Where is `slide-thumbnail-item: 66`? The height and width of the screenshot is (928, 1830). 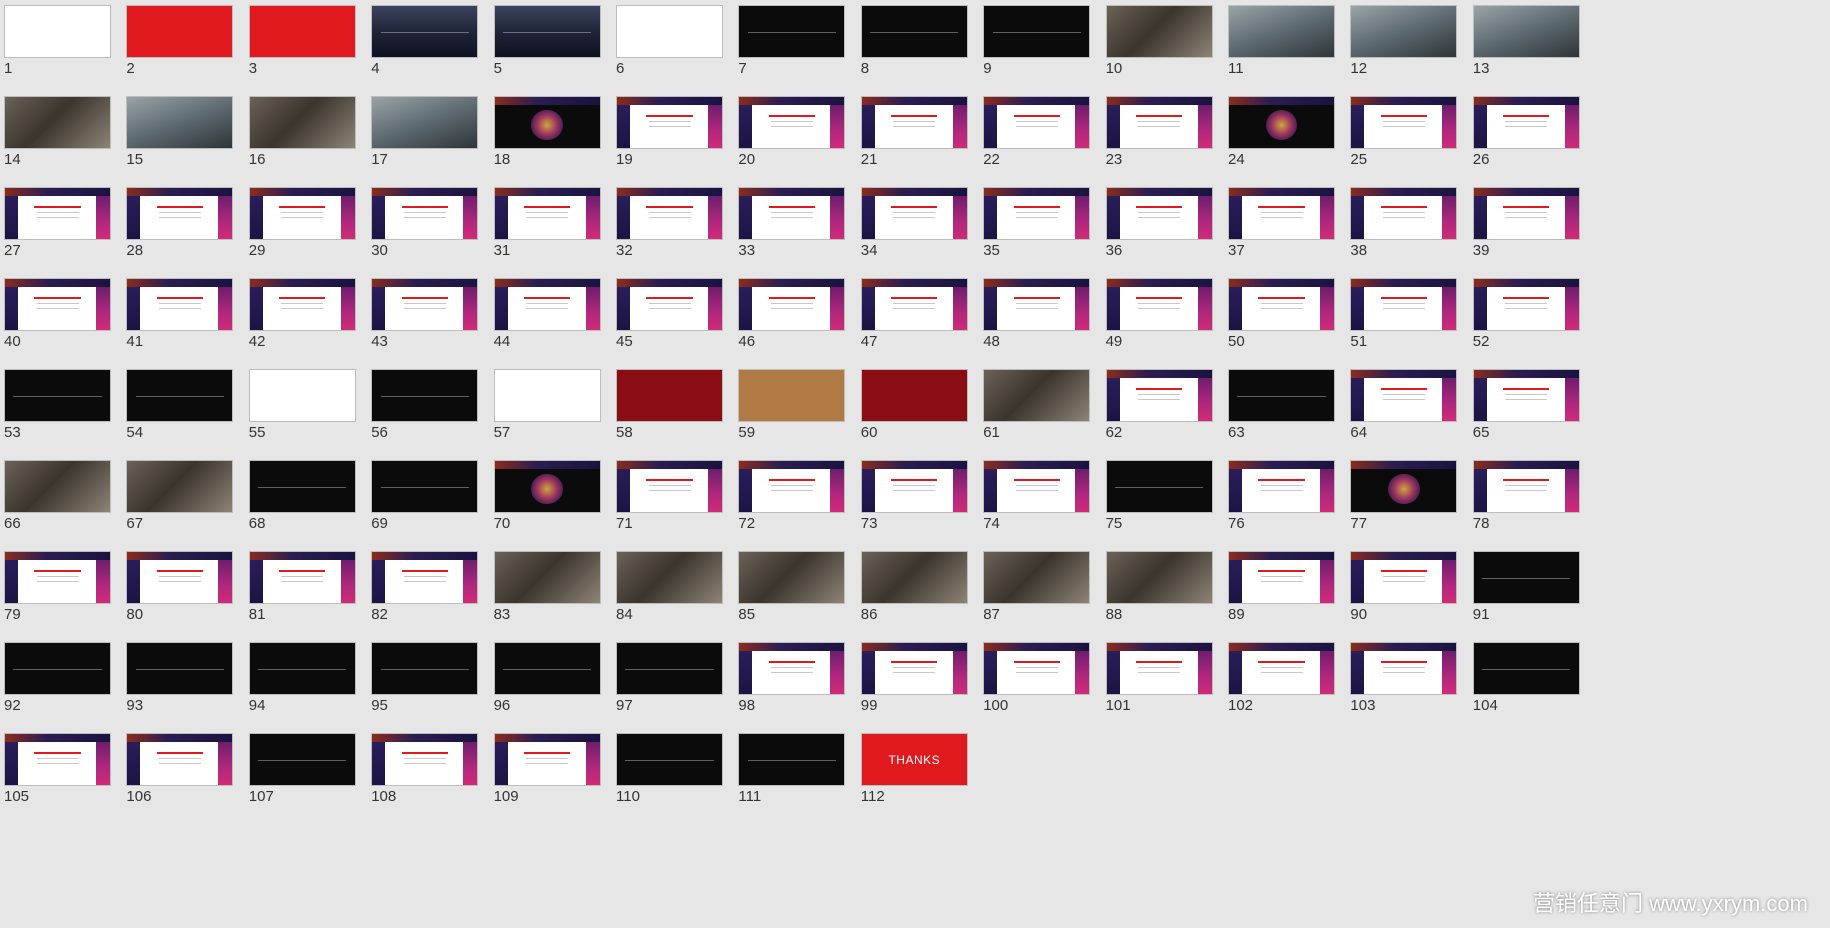
slide-thumbnail-item: 66 is located at coordinates (71, 507).